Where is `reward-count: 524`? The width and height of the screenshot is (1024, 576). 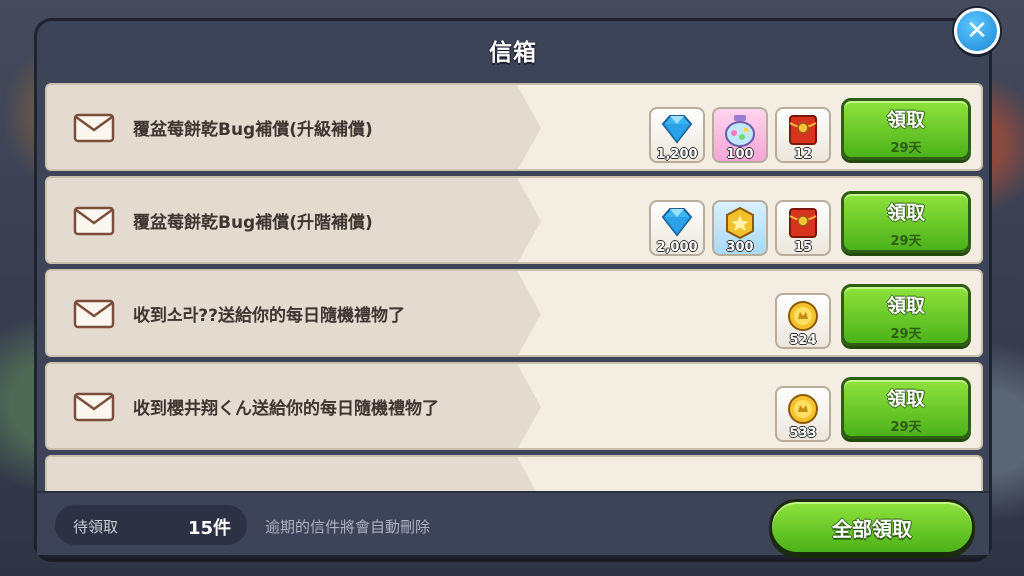 reward-count: 524 is located at coordinates (803, 340).